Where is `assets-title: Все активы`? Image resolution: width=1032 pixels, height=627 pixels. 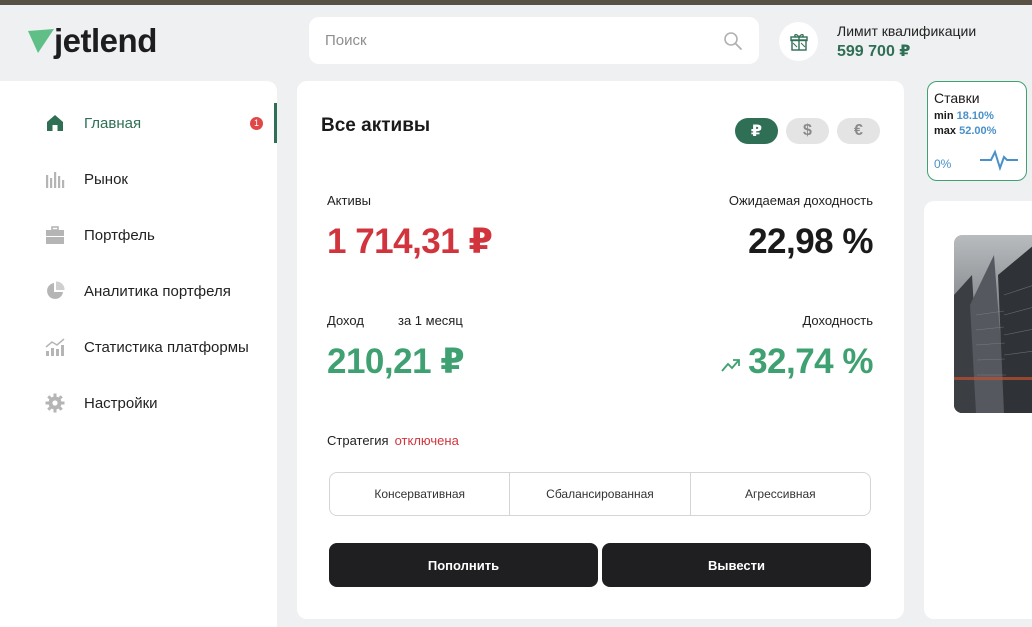 assets-title: Все активы is located at coordinates (376, 125).